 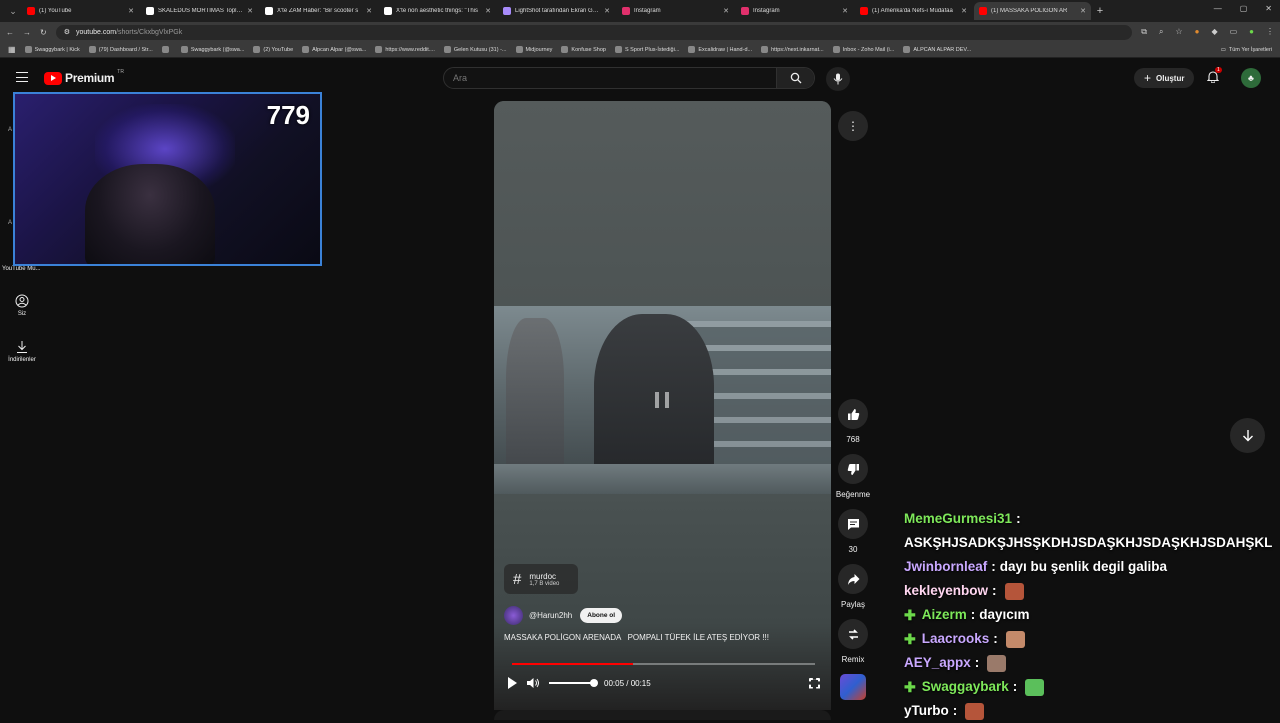 What do you see at coordinates (1164, 78) in the screenshot?
I see `create-button: + Oluştur` at bounding box center [1164, 78].